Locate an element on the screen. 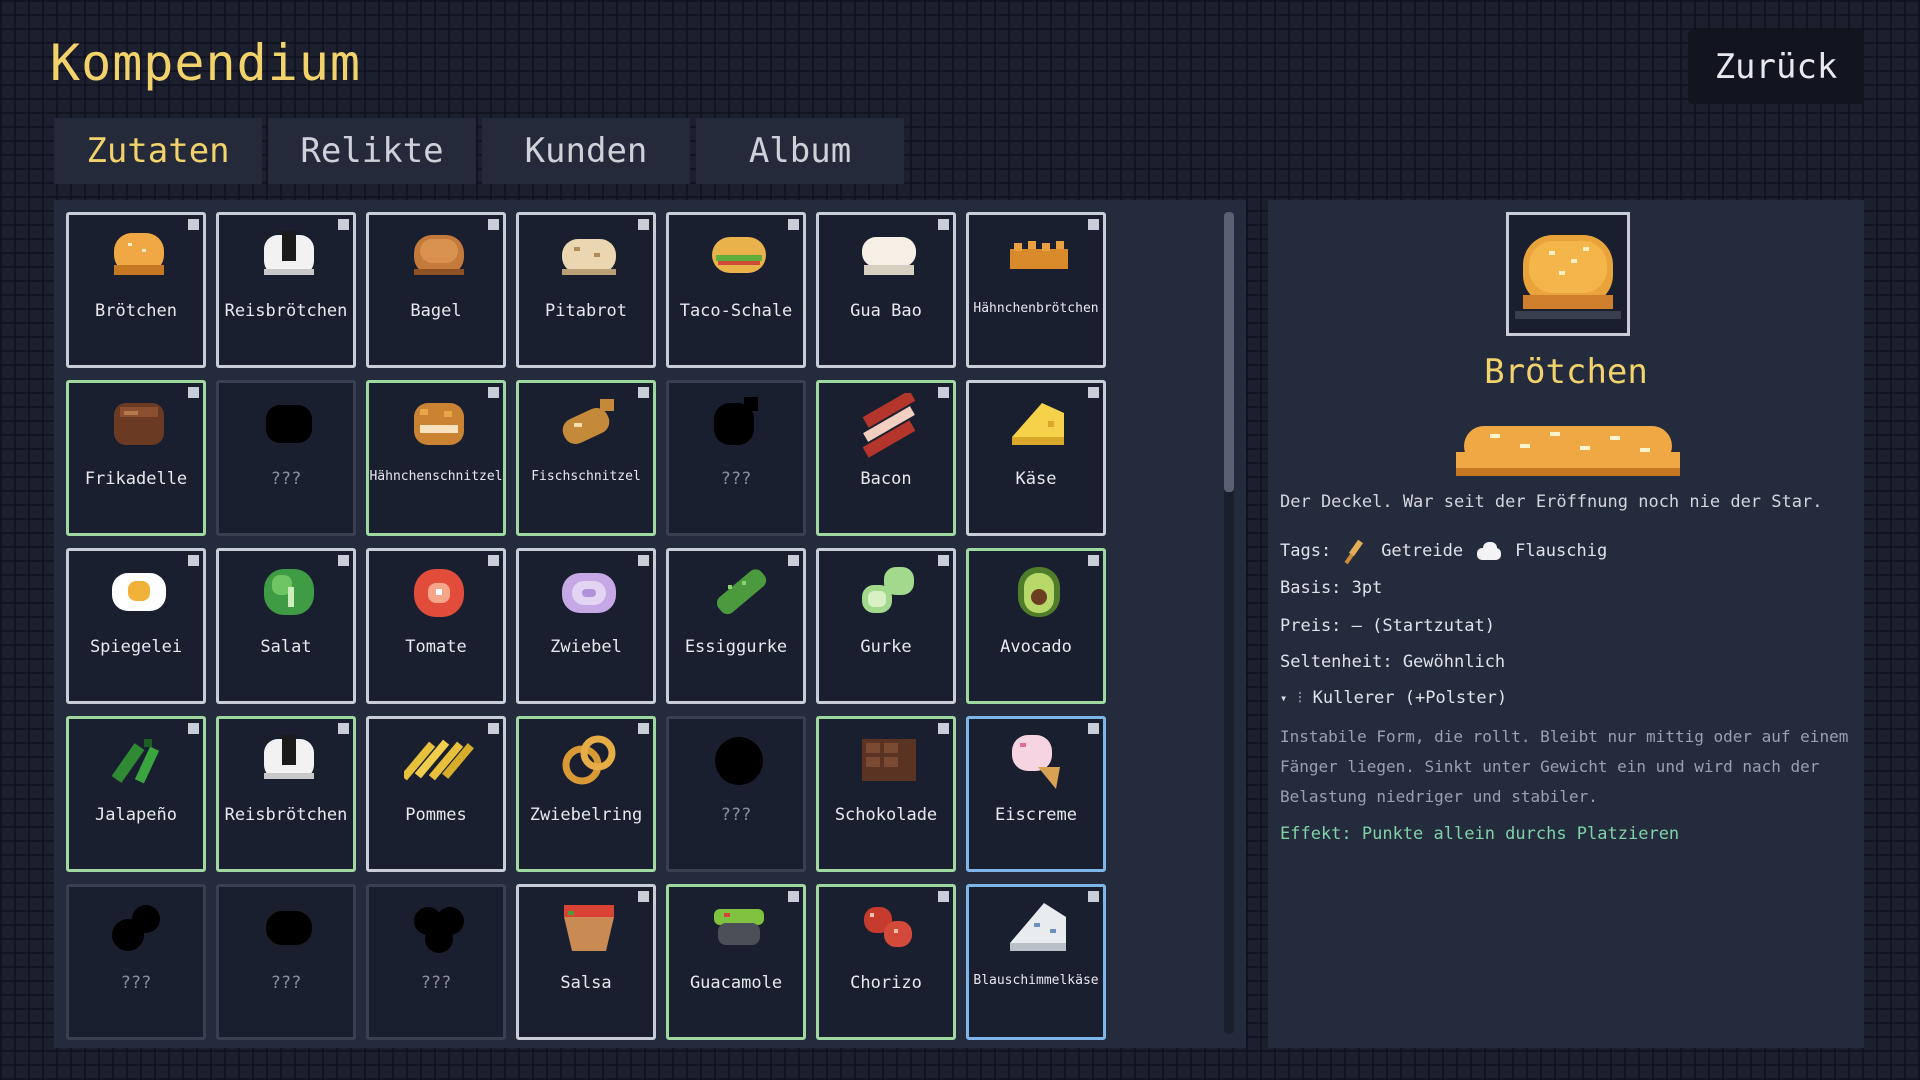 This screenshot has width=1920, height=1080. jalapeno-icon is located at coordinates (135, 761).